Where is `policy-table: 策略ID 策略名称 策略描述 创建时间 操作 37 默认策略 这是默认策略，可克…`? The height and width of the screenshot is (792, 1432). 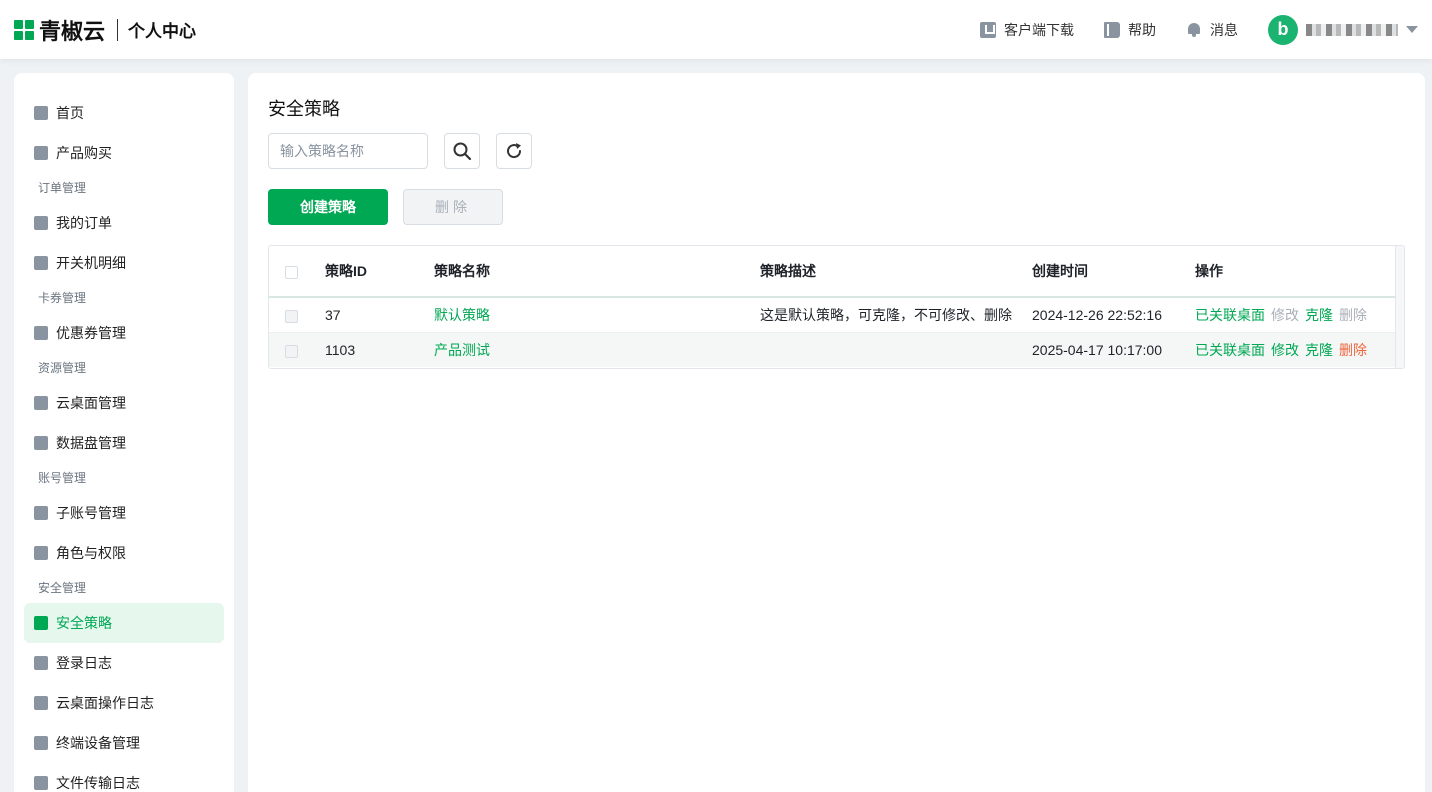
policy-table: 策略ID 策略名称 策略描述 创建时间 操作 37 默认策略 这是默认策略，可克… is located at coordinates (836, 307).